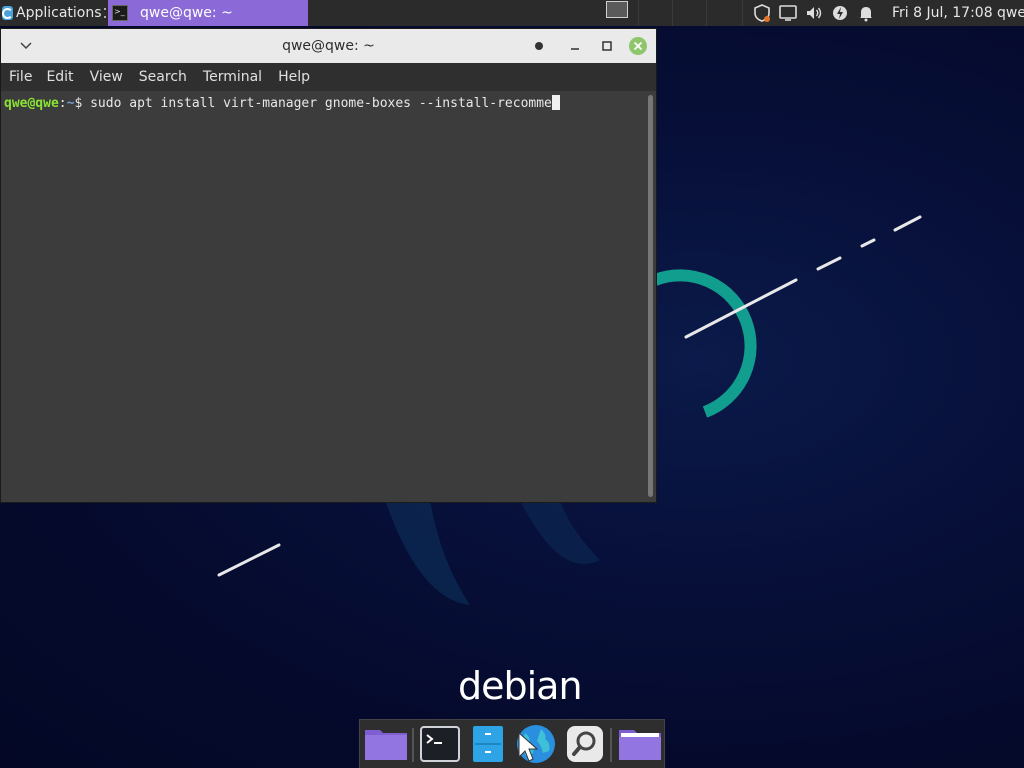 The width and height of the screenshot is (1024, 768). What do you see at coordinates (328, 77) in the screenshot?
I see `menu-bar: File Edit View Search Terminal Help` at bounding box center [328, 77].